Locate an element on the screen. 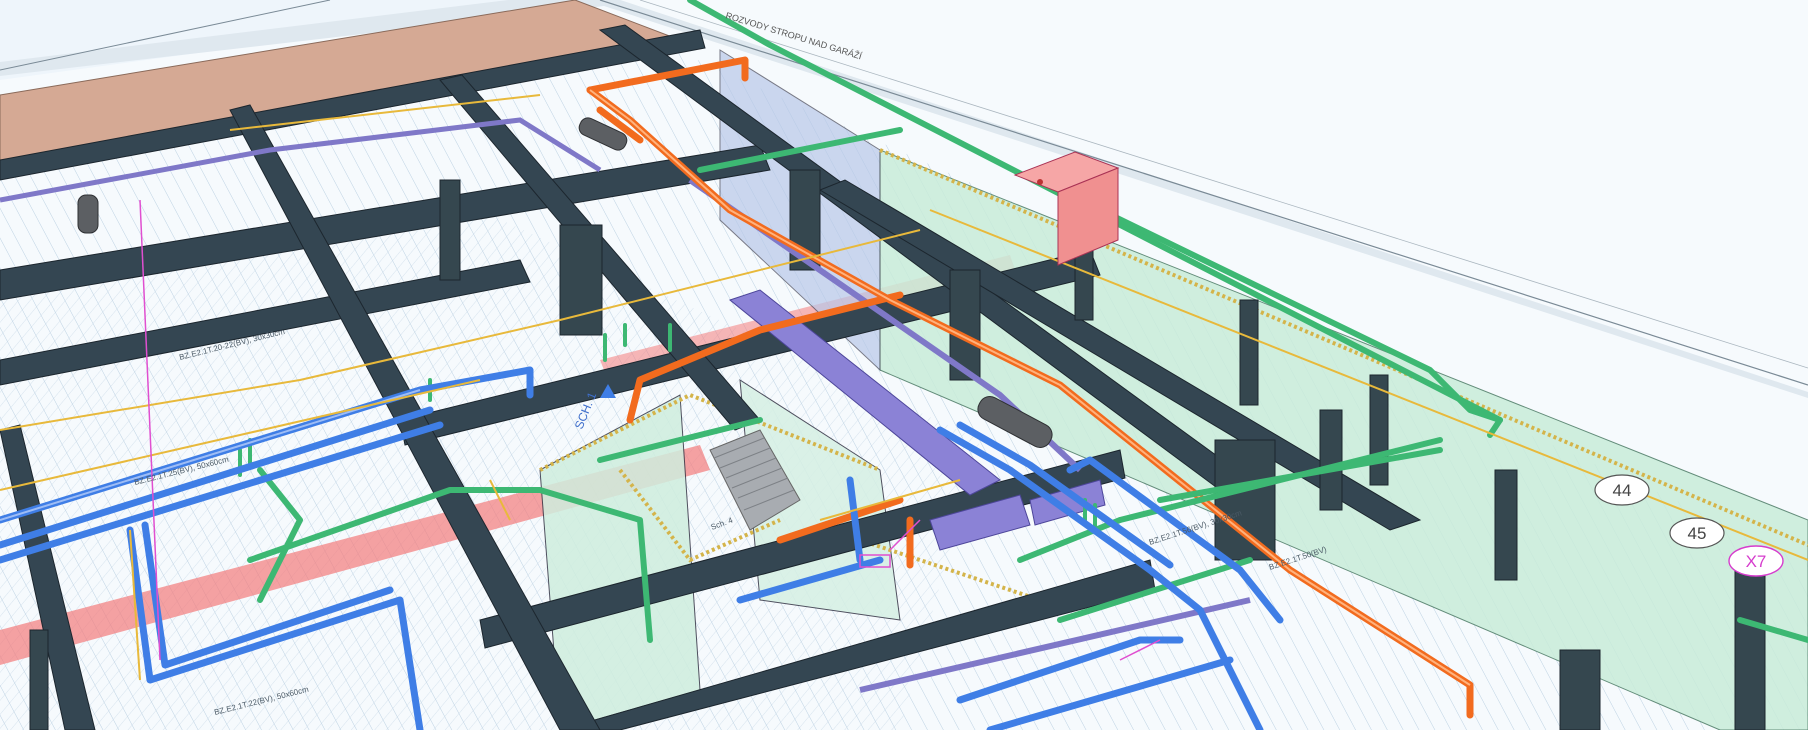 Image resolution: width=1808 pixels, height=730 pixels. grid-bubble-x7-label: X7 is located at coordinates (1756, 561).